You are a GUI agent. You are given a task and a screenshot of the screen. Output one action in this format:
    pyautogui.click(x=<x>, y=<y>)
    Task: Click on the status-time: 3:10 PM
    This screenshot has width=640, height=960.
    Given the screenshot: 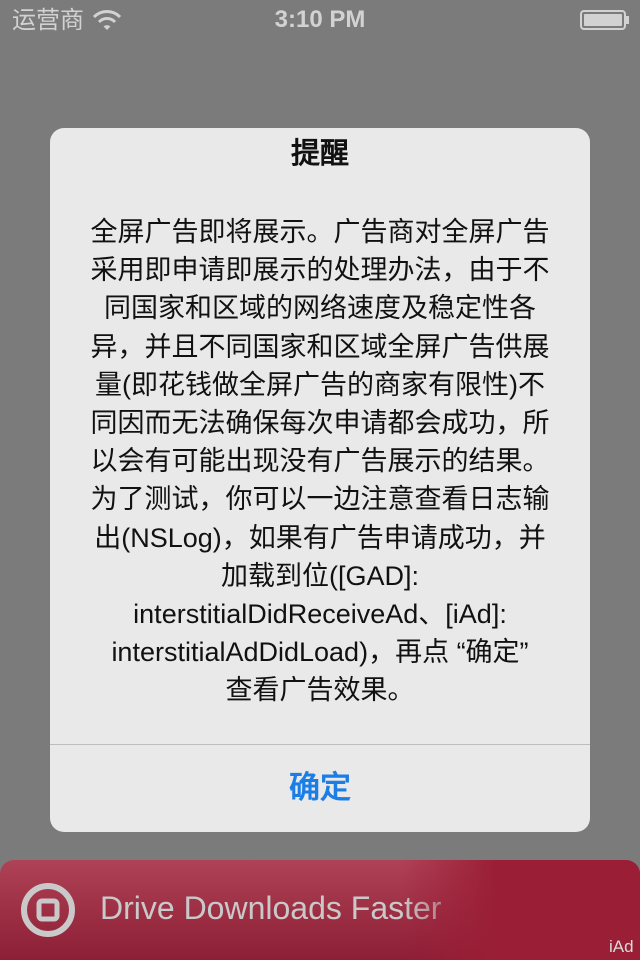 What is the action you would take?
    pyautogui.click(x=320, y=19)
    